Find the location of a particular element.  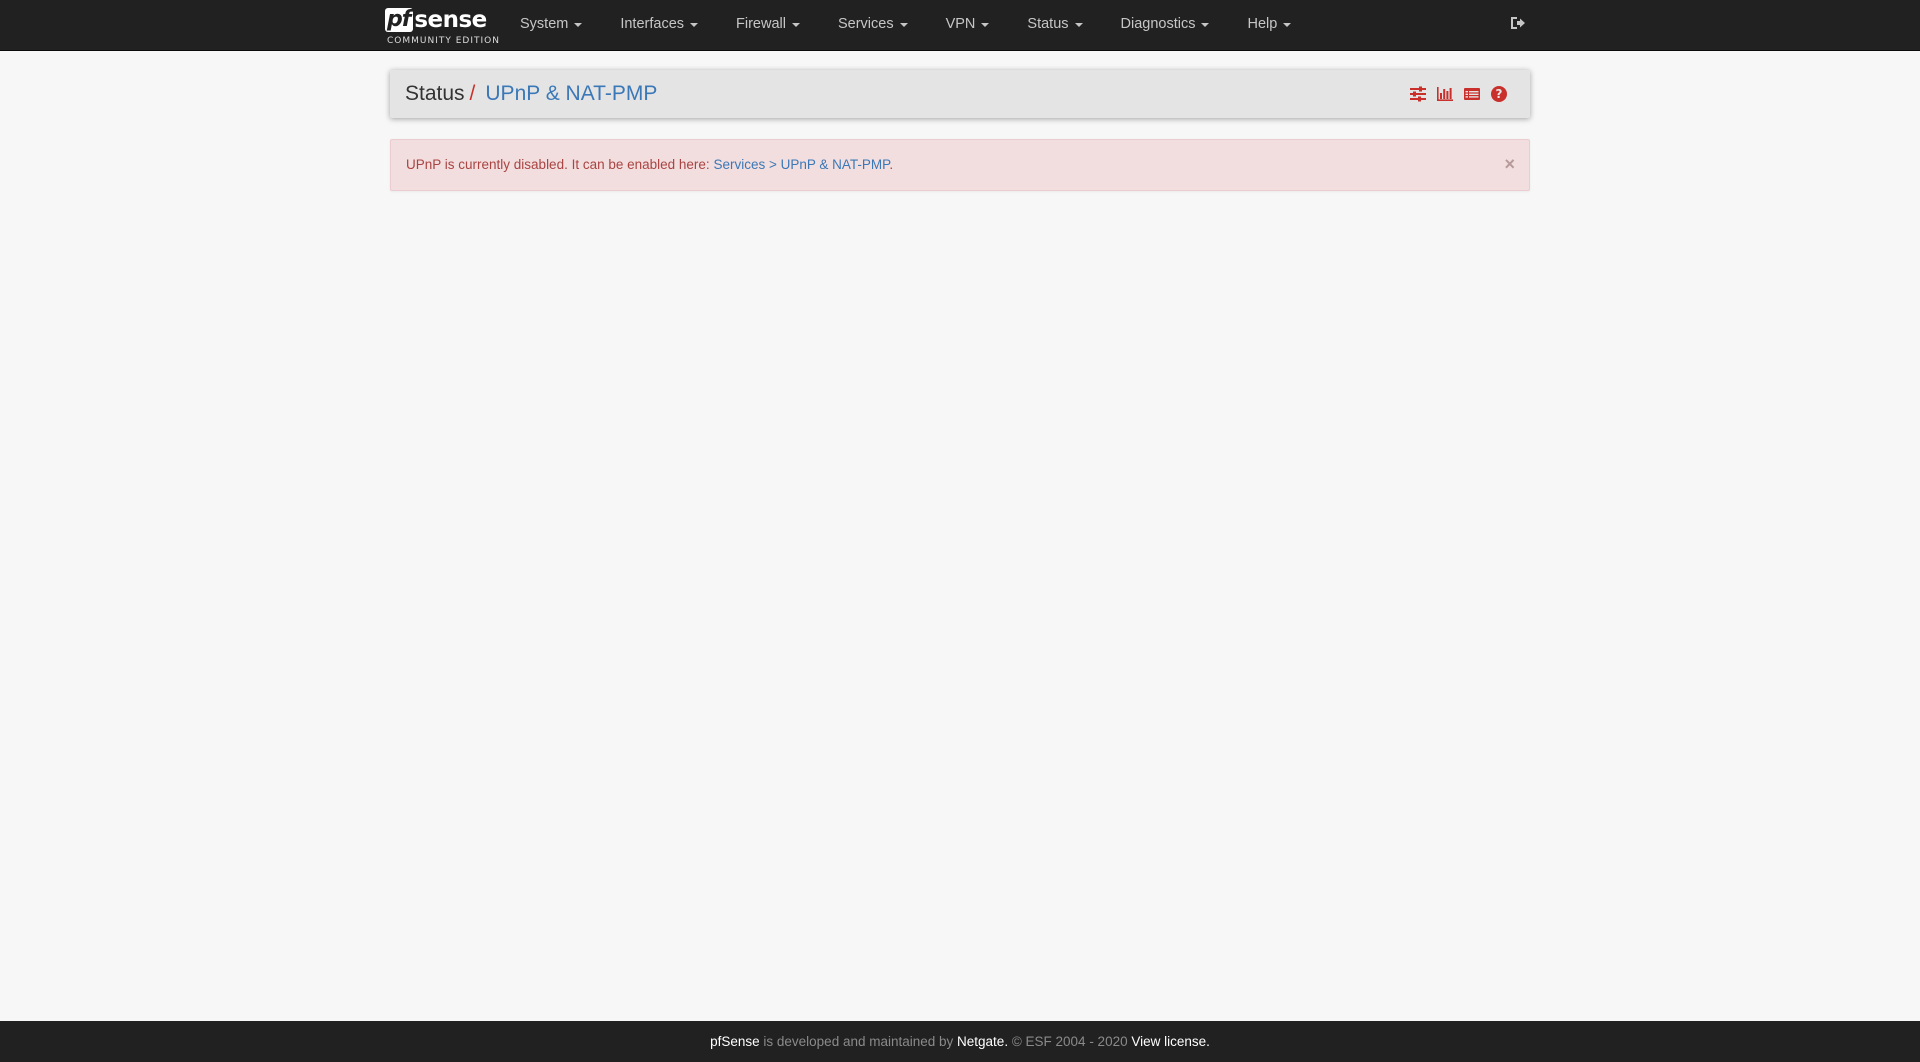

help-circle-icon: ? is located at coordinates (1499, 94).